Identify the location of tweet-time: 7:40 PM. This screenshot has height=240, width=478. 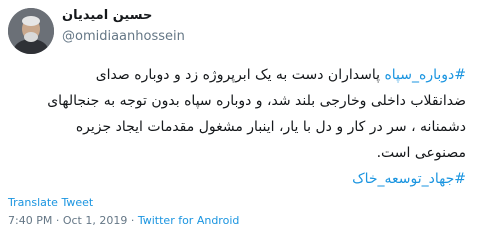
(30, 220).